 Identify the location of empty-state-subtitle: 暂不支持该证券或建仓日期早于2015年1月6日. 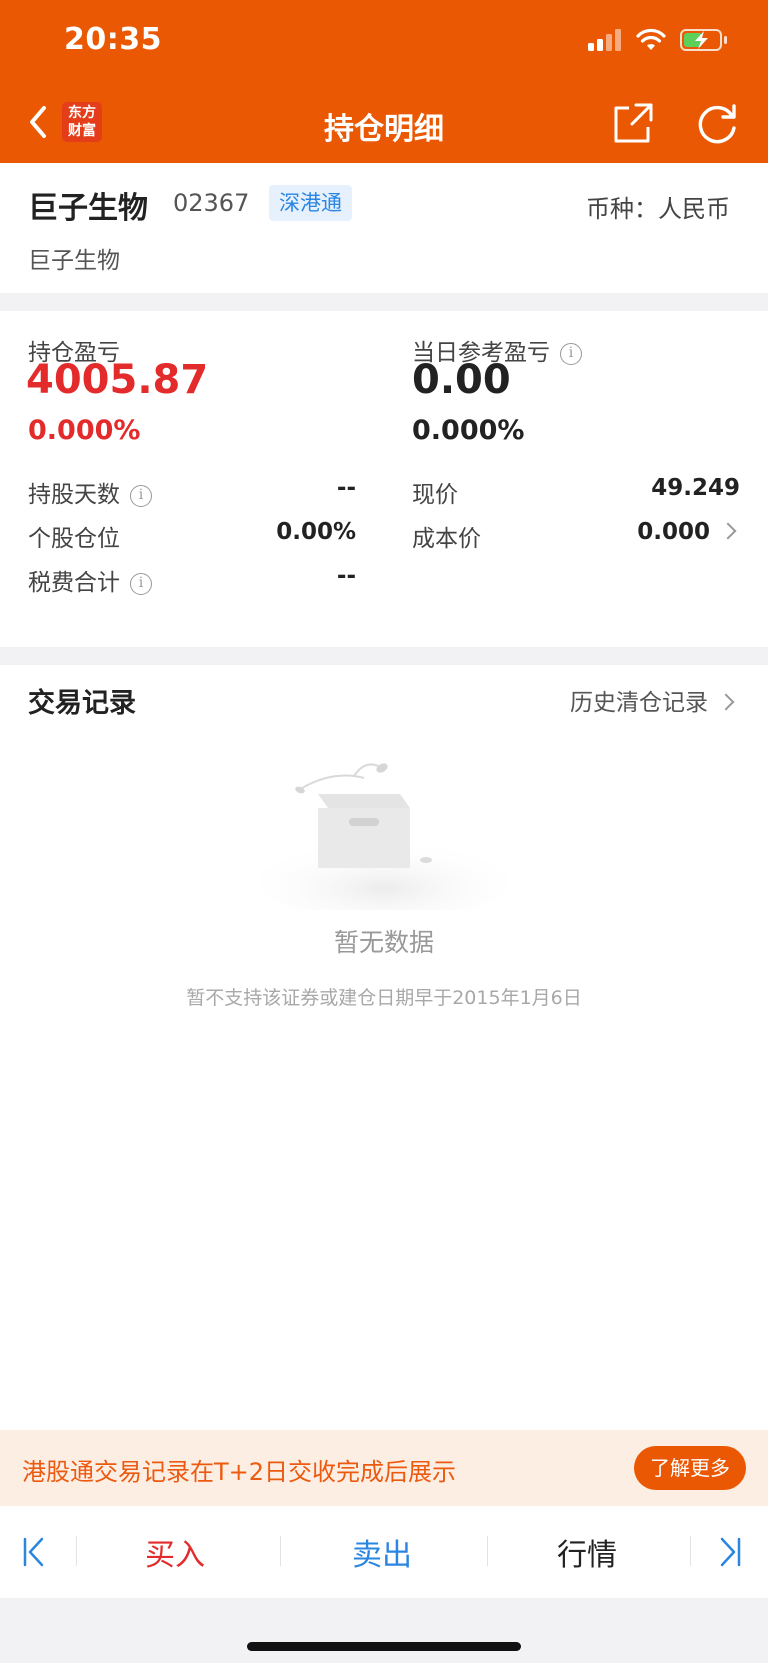
(384, 998).